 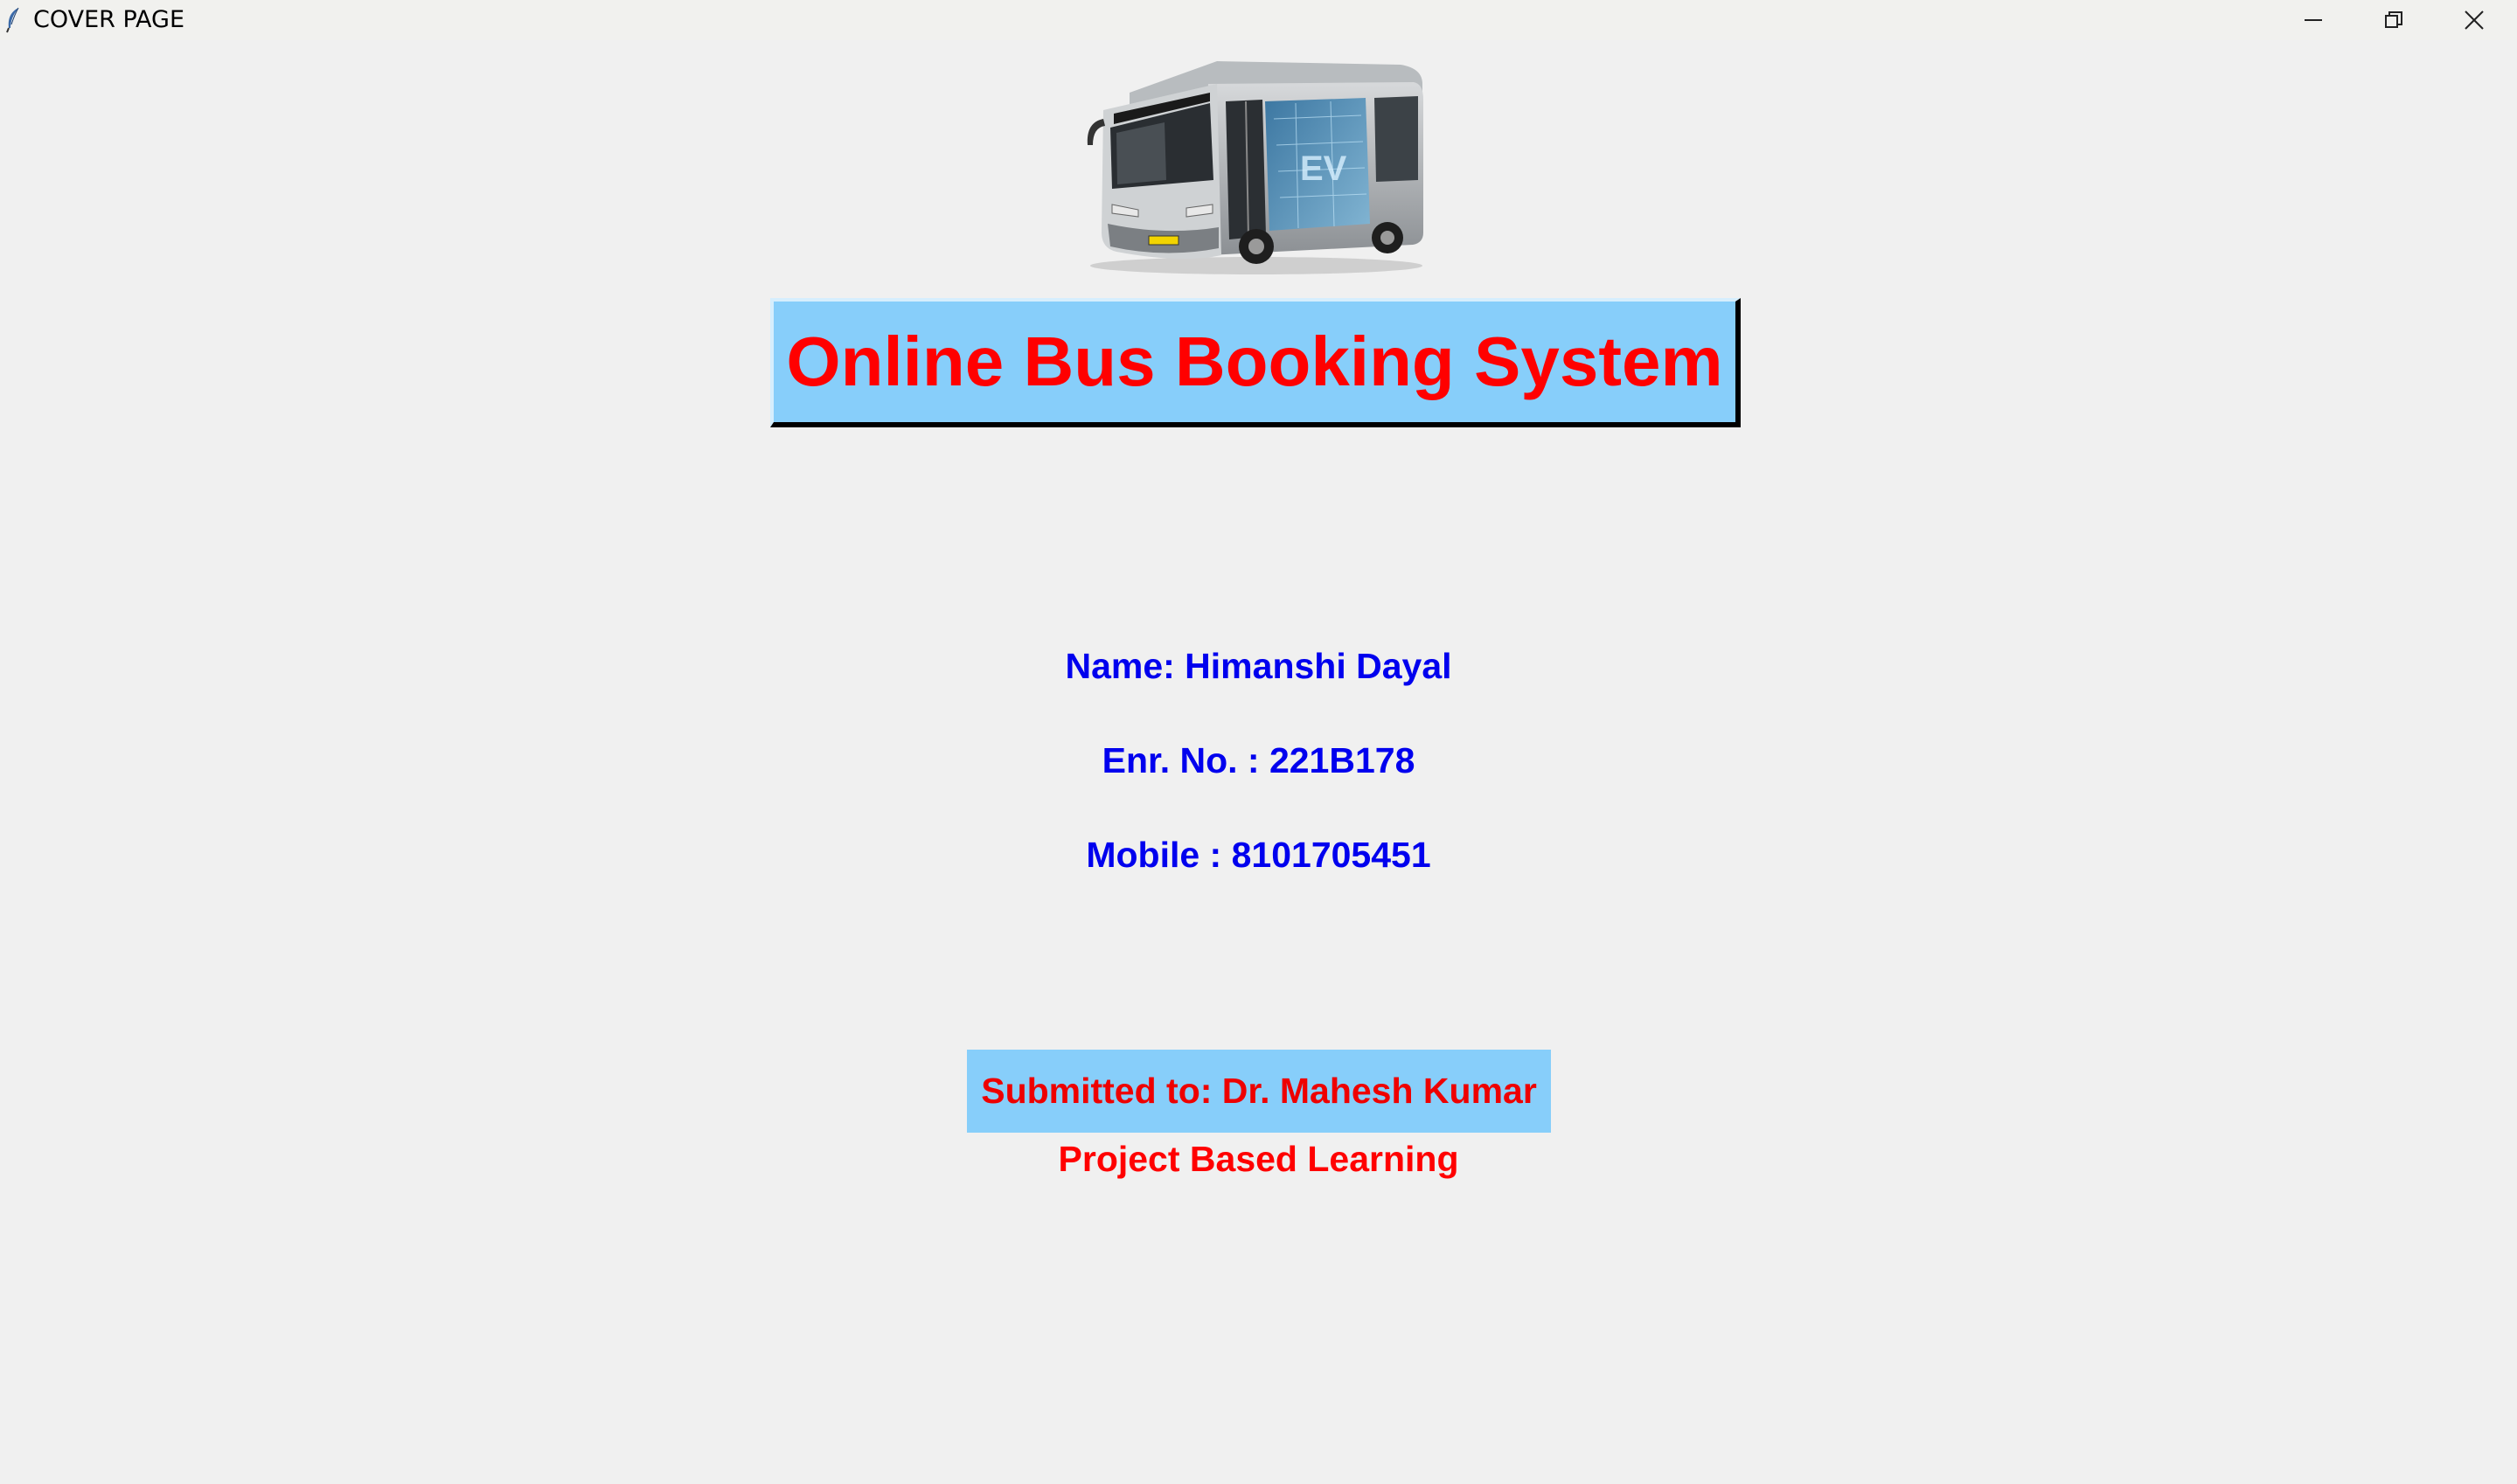 I want to click on title-bar: COVER PAGE, so click(x=1258, y=20).